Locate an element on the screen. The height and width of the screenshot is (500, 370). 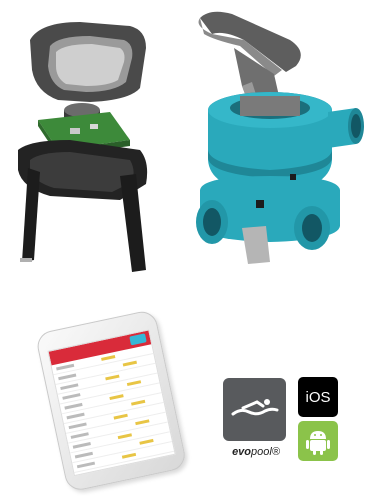
evopool-logo-icon is located at coordinates (254, 409).